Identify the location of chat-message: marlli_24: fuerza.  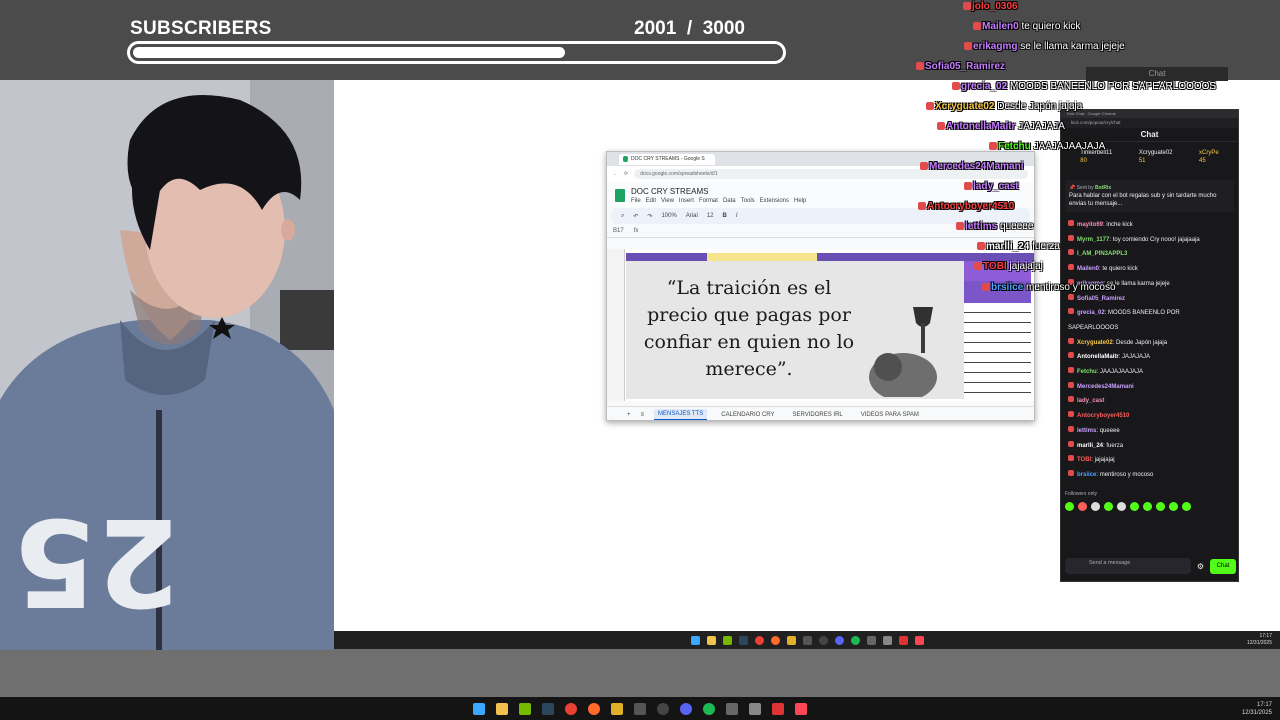
(1149, 446).